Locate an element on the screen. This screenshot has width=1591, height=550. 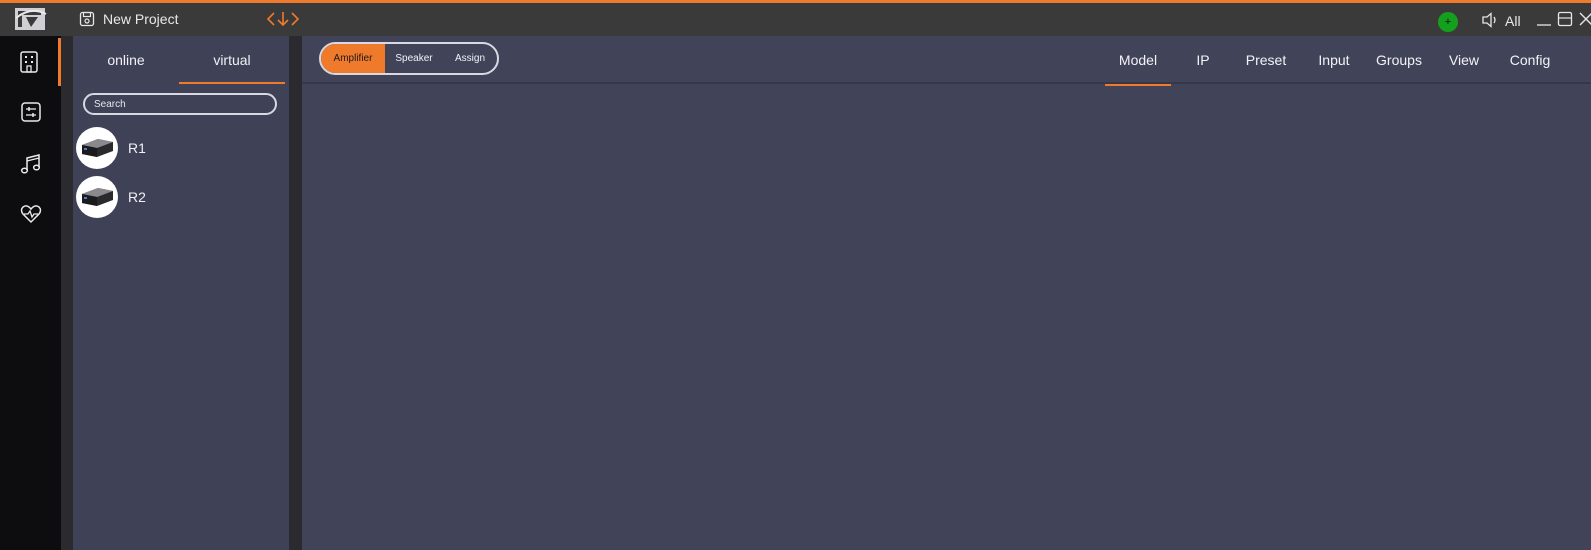
status-symbol: + is located at coordinates (1448, 21).